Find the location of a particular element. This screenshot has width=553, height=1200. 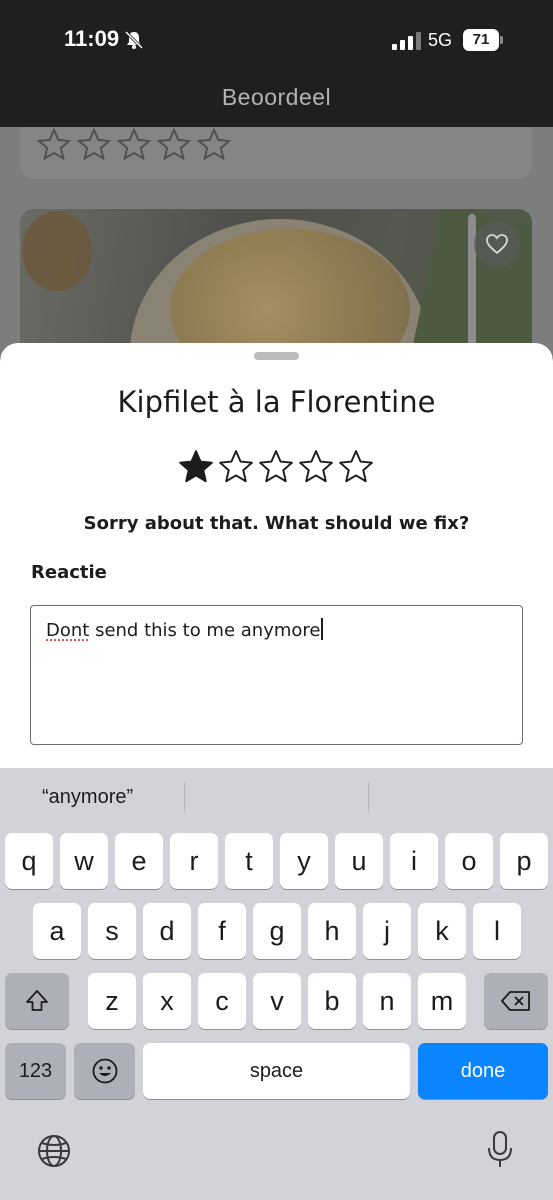

suggestion-bar: “anymore” is located at coordinates (276, 799).